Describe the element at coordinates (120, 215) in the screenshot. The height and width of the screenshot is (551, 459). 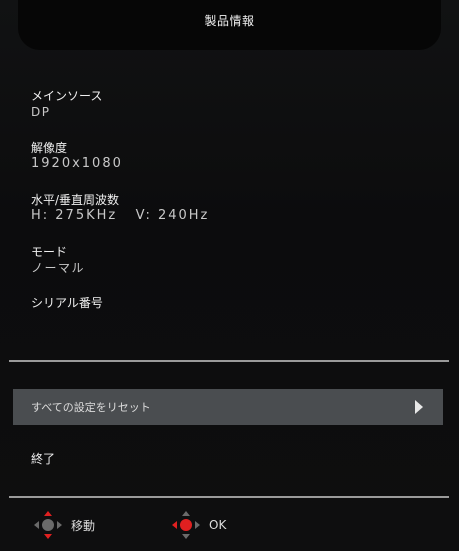
I see `frequency-value: H: 275KHz V: 240Hz` at that location.